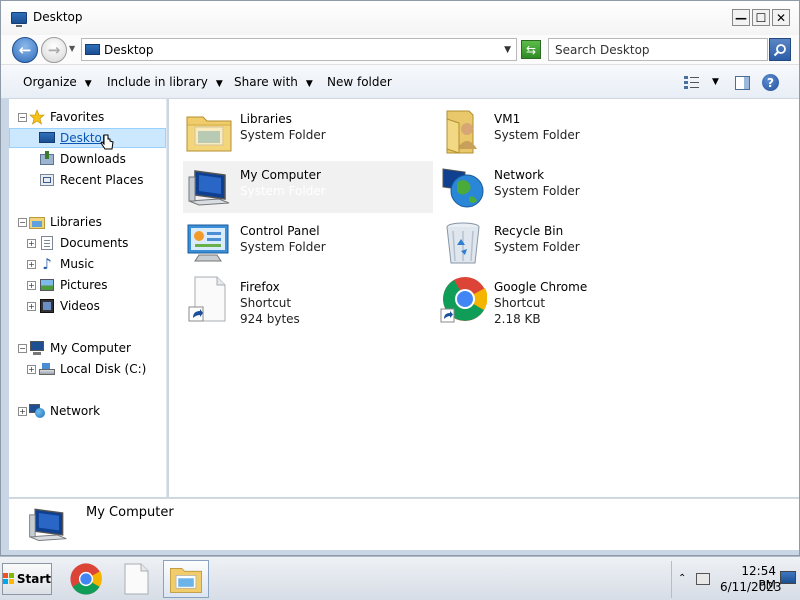 This screenshot has width=800, height=600. What do you see at coordinates (25, 50) in the screenshot?
I see `back-button: ←` at bounding box center [25, 50].